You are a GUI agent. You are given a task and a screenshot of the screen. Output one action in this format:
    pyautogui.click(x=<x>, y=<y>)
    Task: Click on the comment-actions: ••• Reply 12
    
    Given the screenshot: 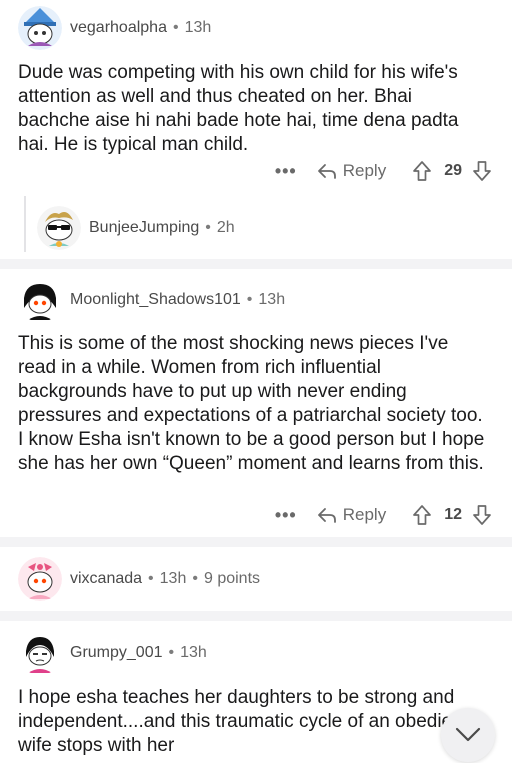 What is the action you would take?
    pyautogui.click(x=383, y=515)
    